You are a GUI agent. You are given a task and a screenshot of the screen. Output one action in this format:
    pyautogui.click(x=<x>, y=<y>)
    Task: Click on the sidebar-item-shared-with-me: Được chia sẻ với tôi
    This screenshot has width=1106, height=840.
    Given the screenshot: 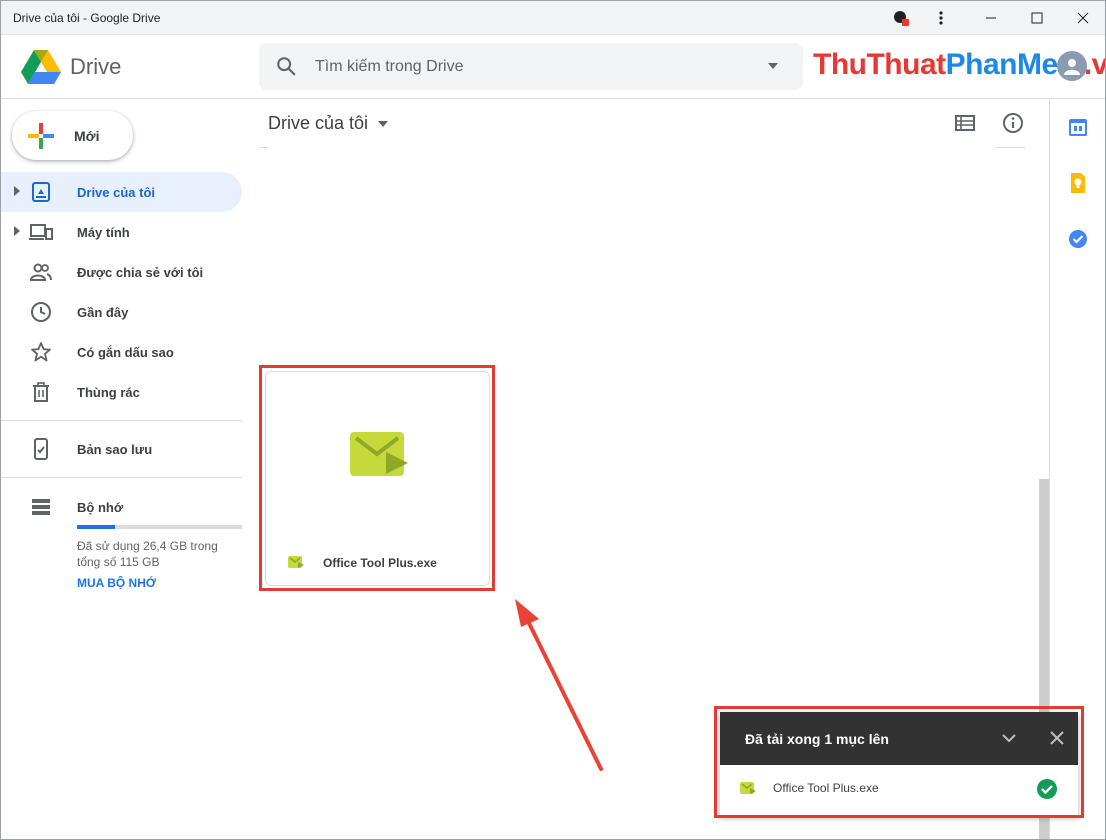 What is the action you would take?
    pyautogui.click(x=121, y=272)
    